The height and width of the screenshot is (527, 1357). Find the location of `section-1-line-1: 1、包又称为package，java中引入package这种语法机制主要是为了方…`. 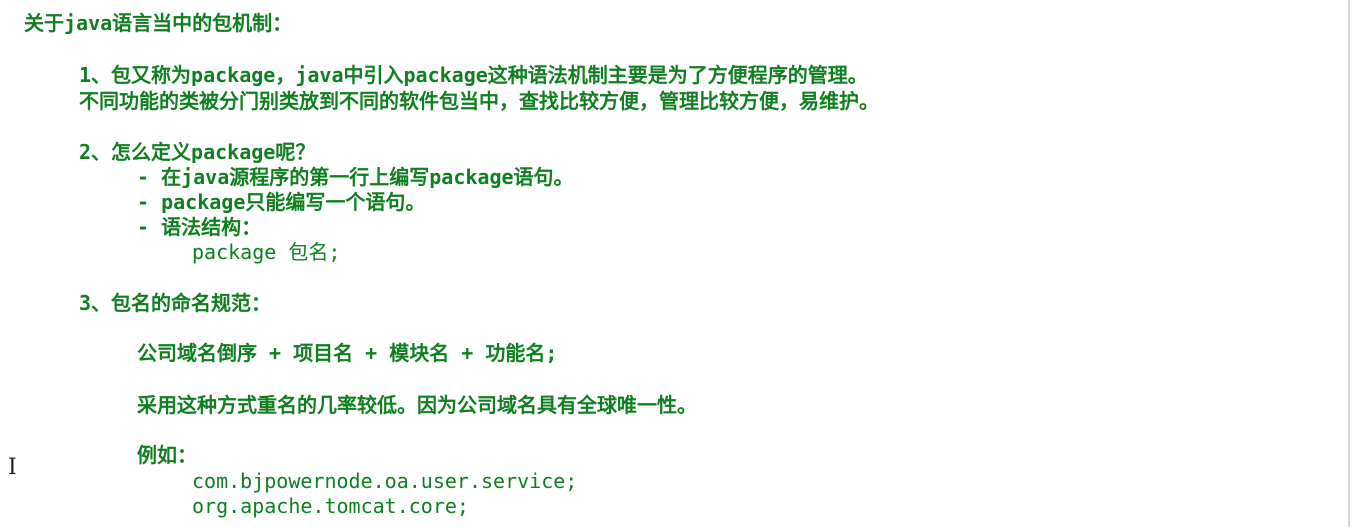

section-1-line-1: 1、包又称为package，java中引入package这种语法机制主要是为了方… is located at coordinates (473, 75).